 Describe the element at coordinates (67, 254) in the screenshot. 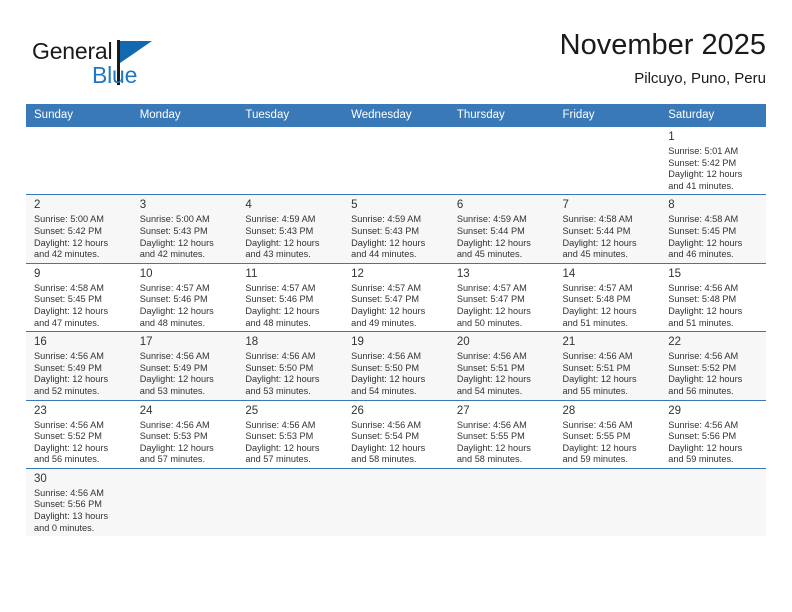

I see `daylight-text: and 42 minutes.` at that location.